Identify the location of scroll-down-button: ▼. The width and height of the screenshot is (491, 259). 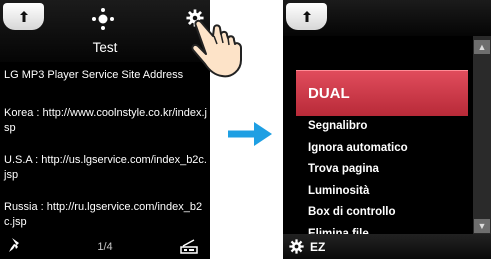
(482, 226).